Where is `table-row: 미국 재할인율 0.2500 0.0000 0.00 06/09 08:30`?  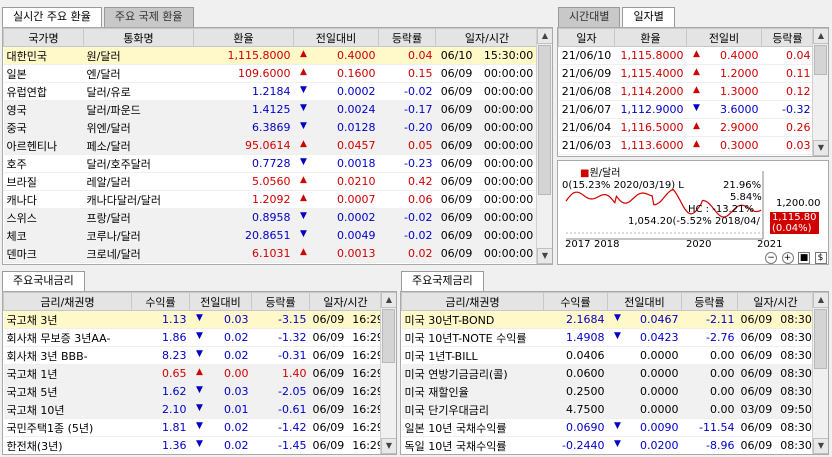 table-row: 미국 재할인율 0.2500 0.0000 0.00 06/09 08:30 is located at coordinates (607, 391).